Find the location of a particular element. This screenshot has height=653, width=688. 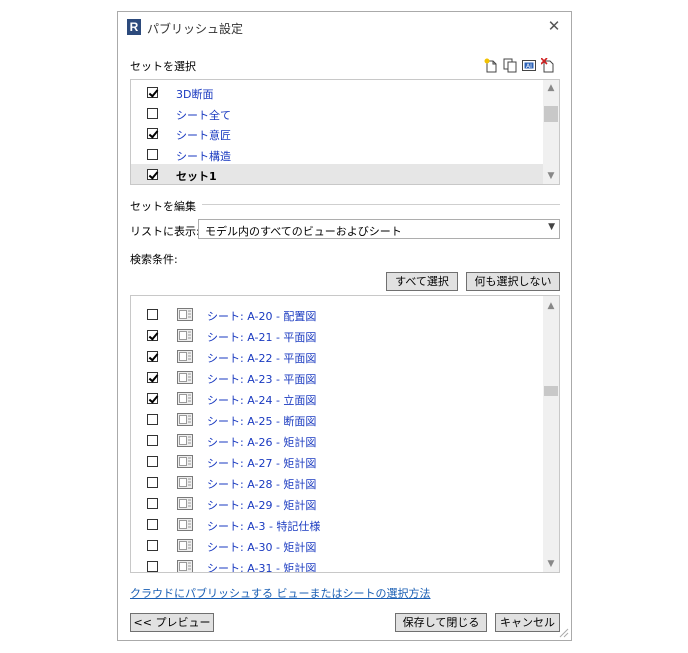

sheet-list-item: シート: A-25 - 断面図 is located at coordinates (337, 420).